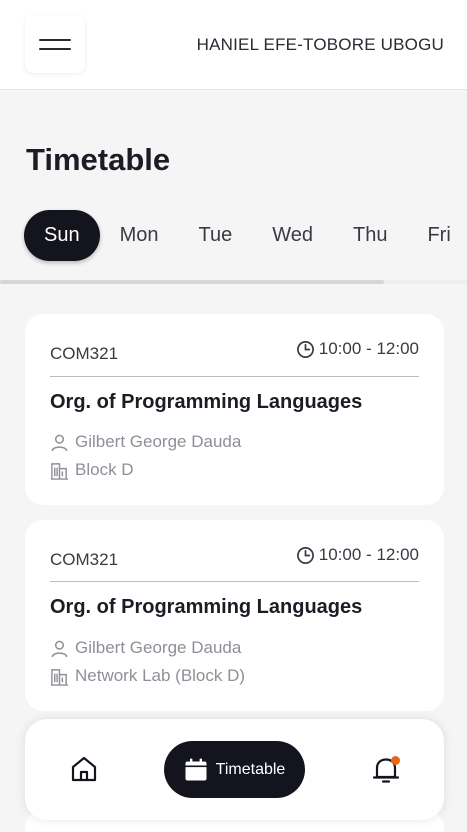 The width and height of the screenshot is (467, 832). I want to click on bottom-nav: Timetable, so click(234, 769).